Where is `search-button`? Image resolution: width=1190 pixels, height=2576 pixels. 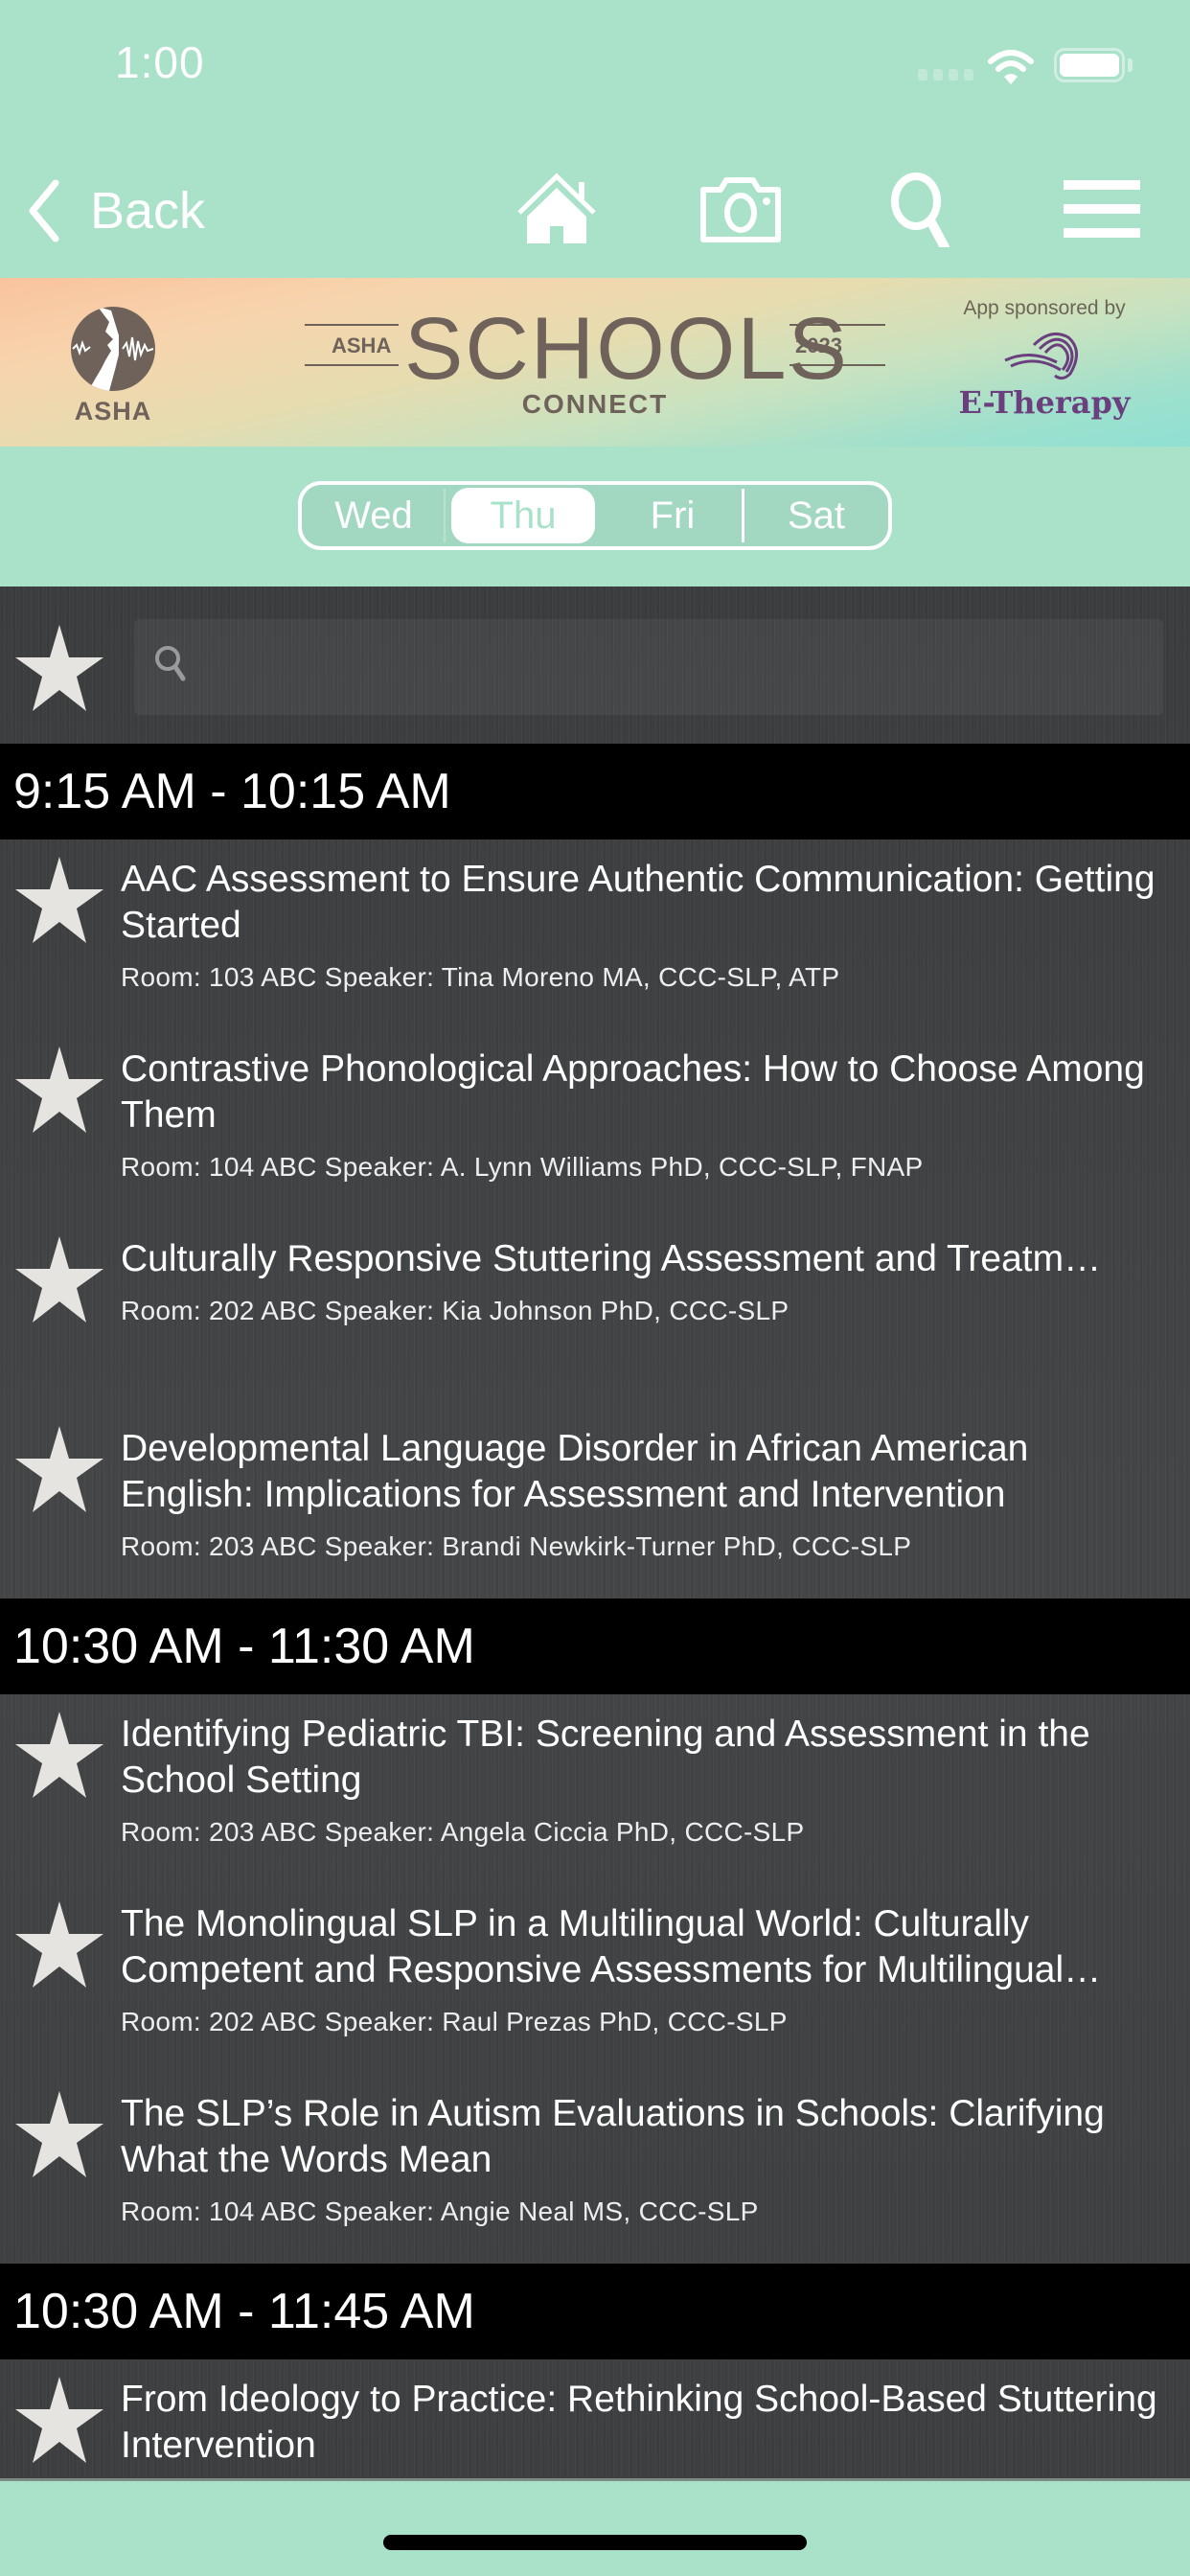 search-button is located at coordinates (925, 209).